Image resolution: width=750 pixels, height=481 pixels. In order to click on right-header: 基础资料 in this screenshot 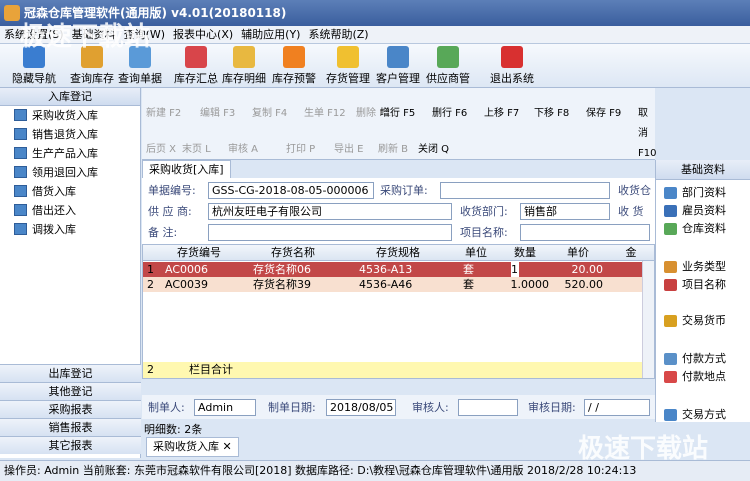, I will do `click(703, 170)`.